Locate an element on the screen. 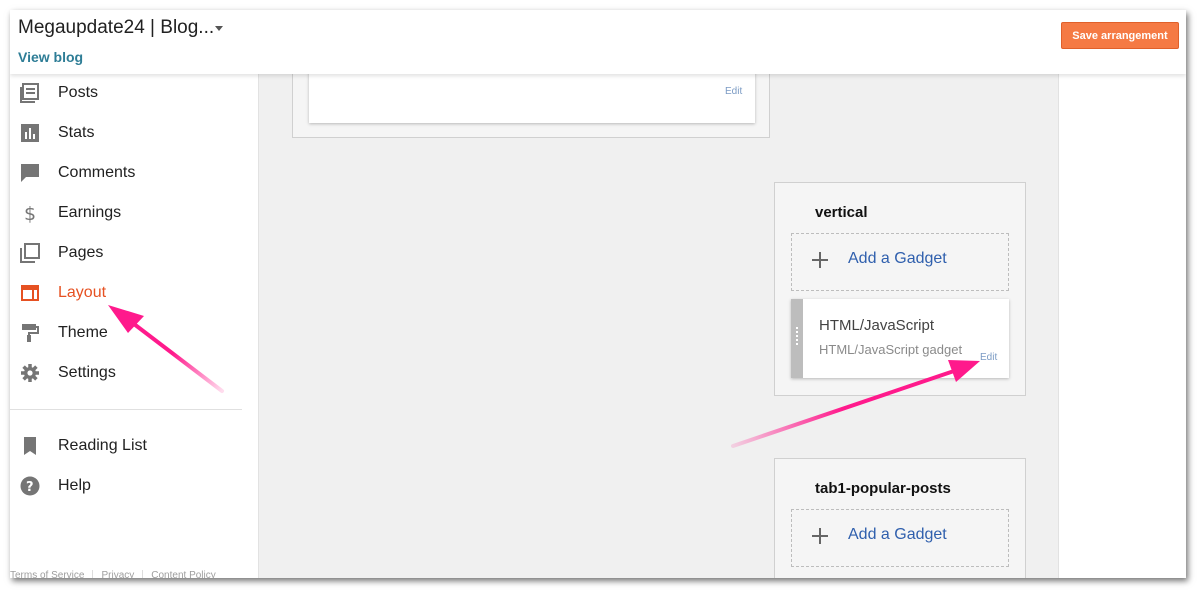 The width and height of the screenshot is (1197, 590). gadget-title: HTML/JavaScript is located at coordinates (877, 325).